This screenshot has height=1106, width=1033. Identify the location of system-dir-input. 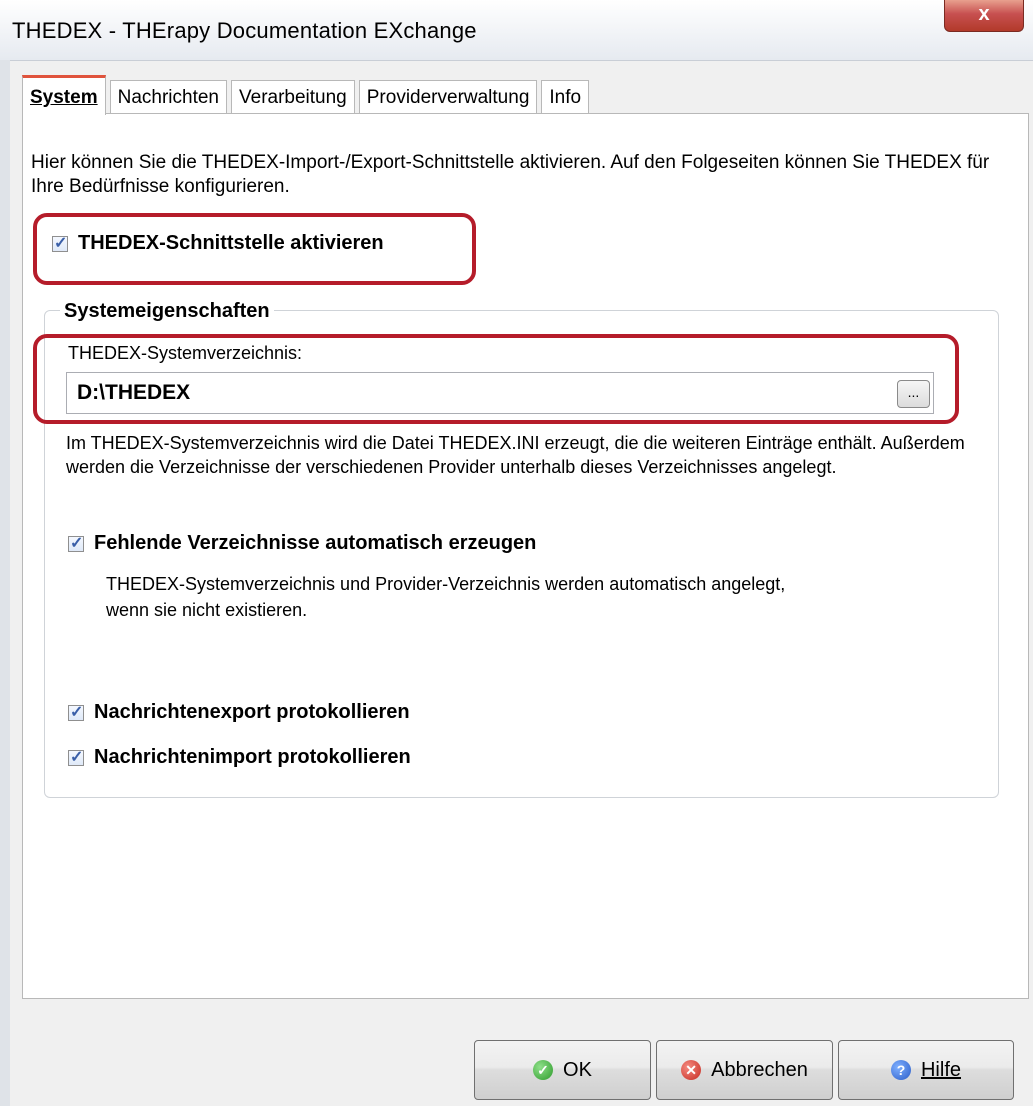
(500, 393).